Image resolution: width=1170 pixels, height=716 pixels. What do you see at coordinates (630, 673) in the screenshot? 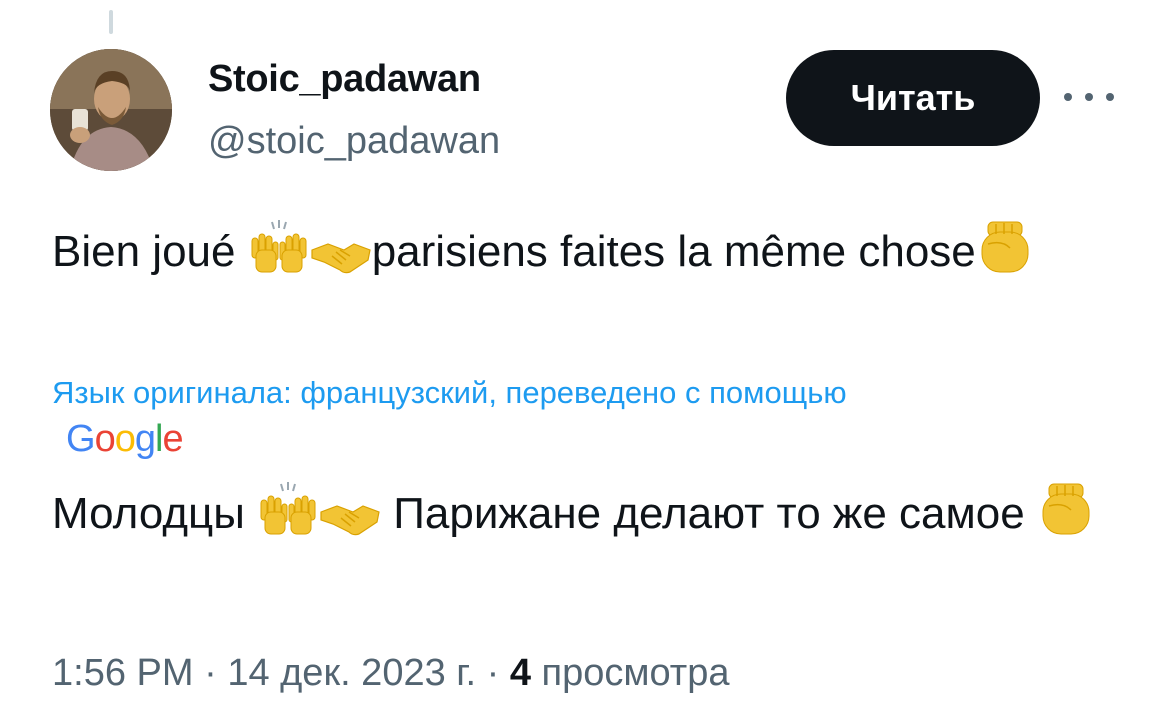
I see `views-label: просмотра` at bounding box center [630, 673].